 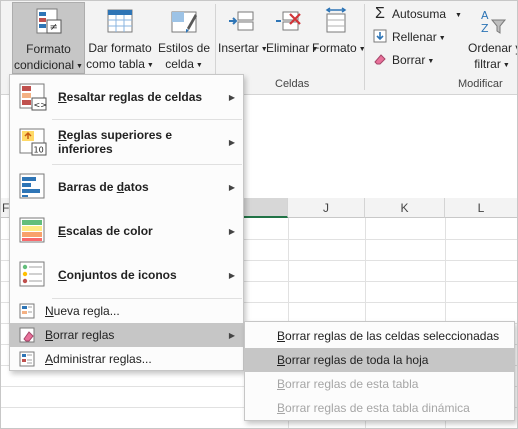 I want to click on sort-filter-label-1: Ordenar y, so click(x=493, y=48).